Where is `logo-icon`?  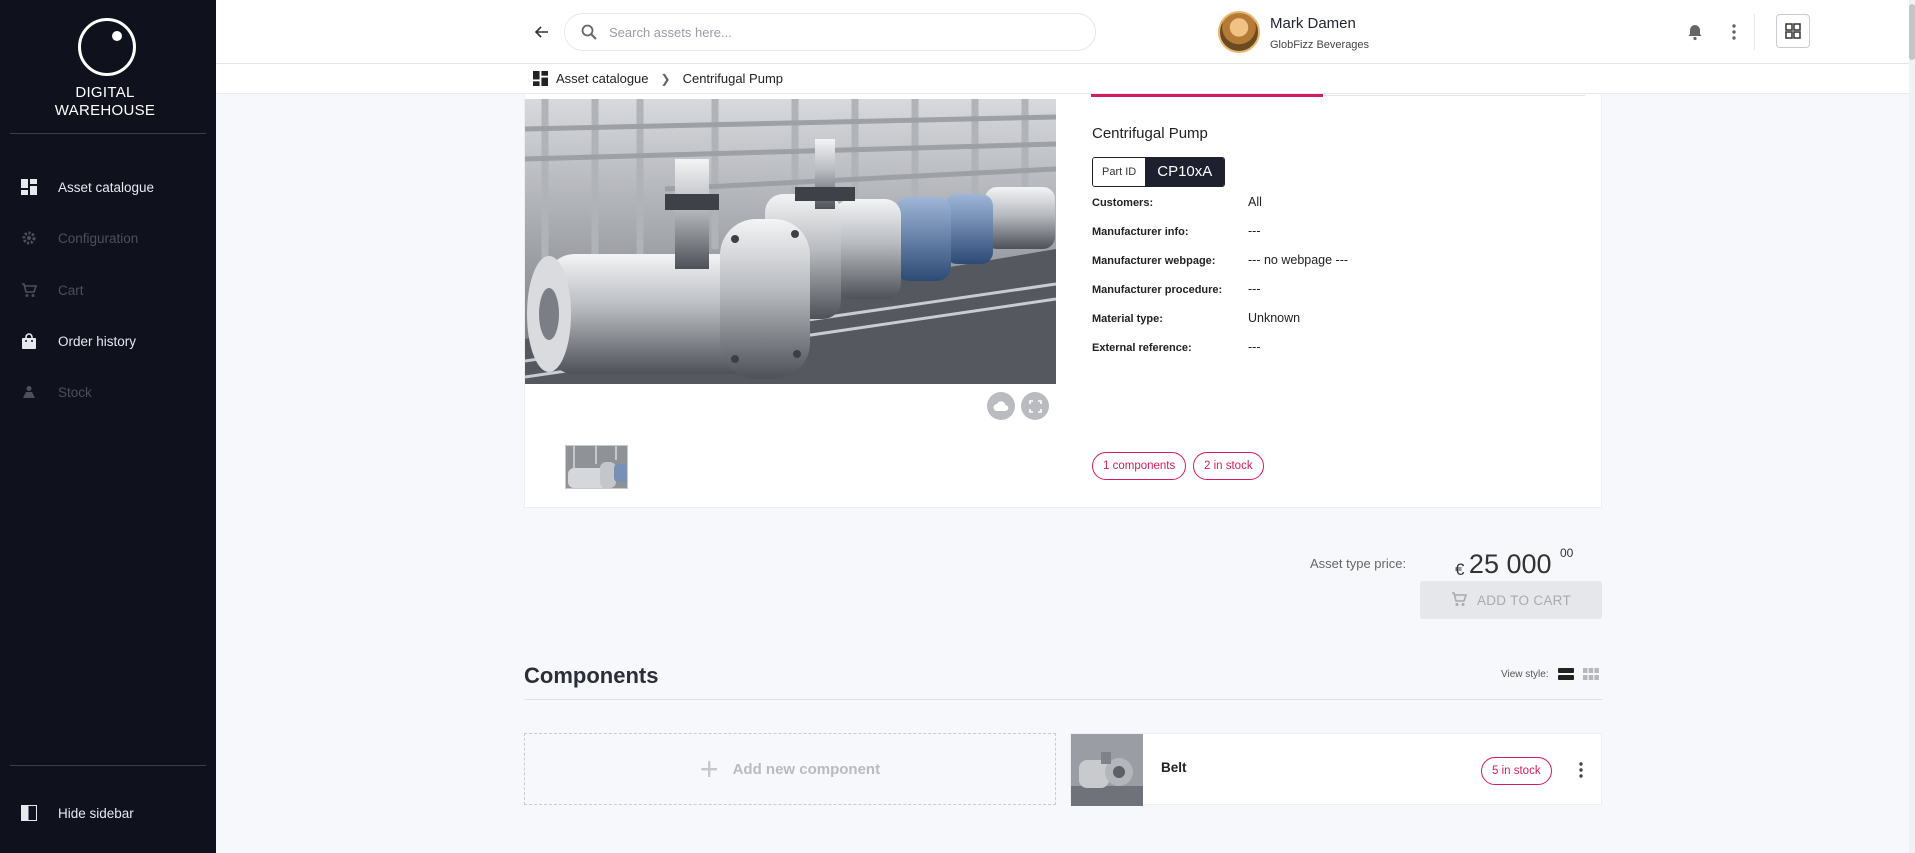 logo-icon is located at coordinates (107, 47).